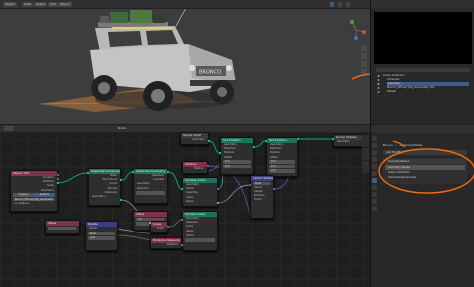 This screenshot has height=287, width=474. What do you see at coordinates (391, 92) in the screenshot?
I see `outliner-row: Wheels` at bounding box center [391, 92].